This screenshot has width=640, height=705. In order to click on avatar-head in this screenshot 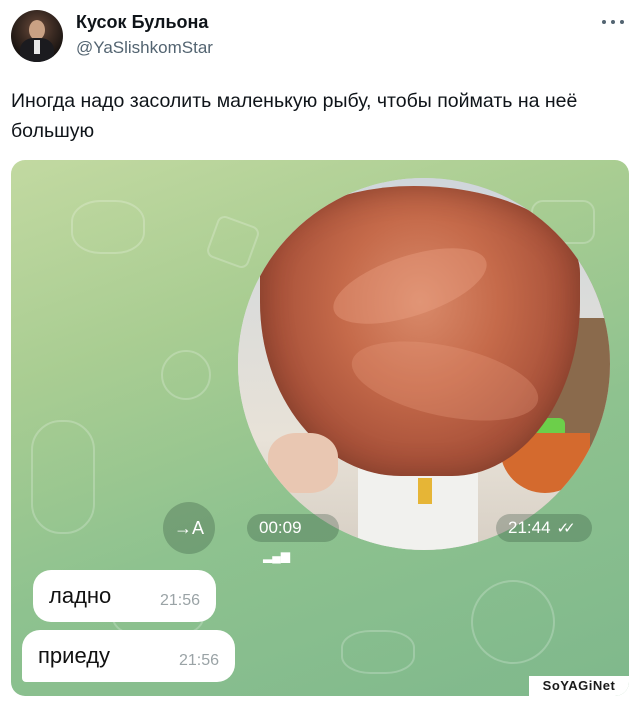, I will do `click(37, 30)`.